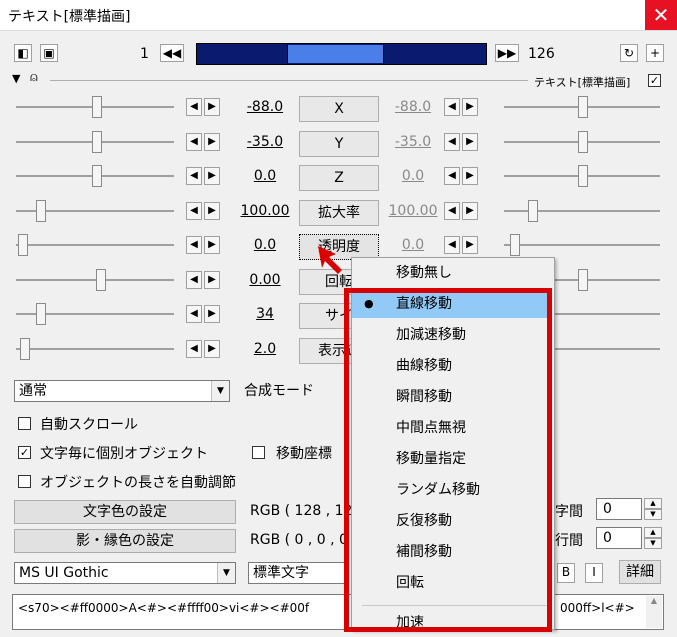 Image resolution: width=677 pixels, height=637 pixels. Describe the element at coordinates (125, 573) in the screenshot. I see `font-select: MS UI Gothic` at that location.